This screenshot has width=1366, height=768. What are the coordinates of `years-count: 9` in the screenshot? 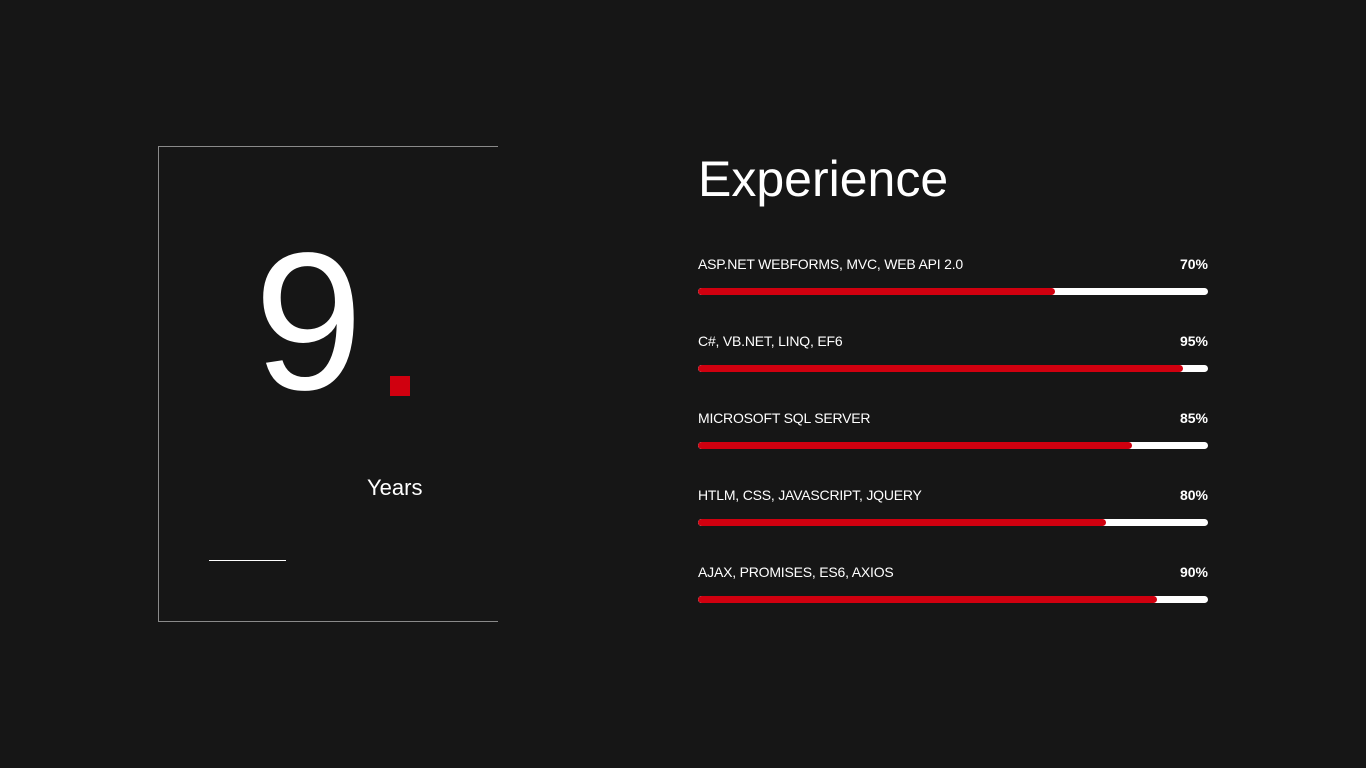 It's located at (309, 321).